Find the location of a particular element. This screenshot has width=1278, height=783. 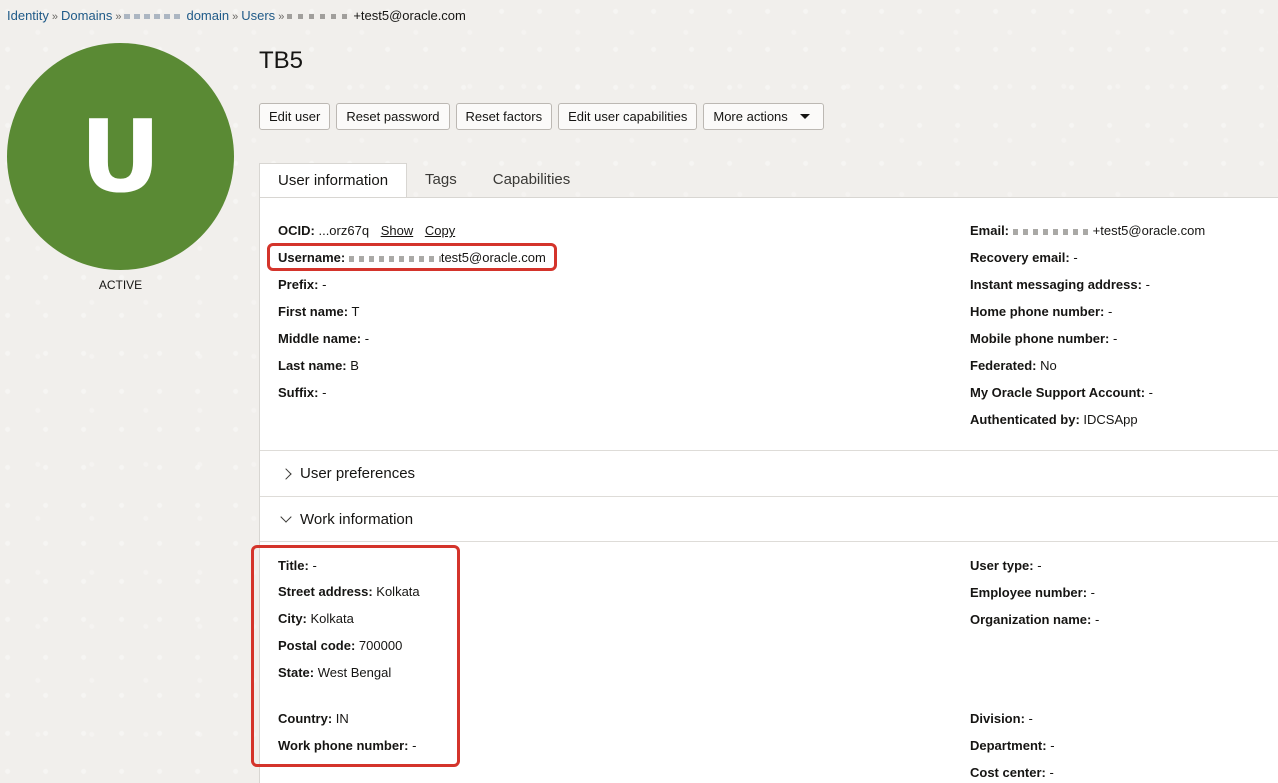

user-type-field: User type: - is located at coordinates (1006, 565).